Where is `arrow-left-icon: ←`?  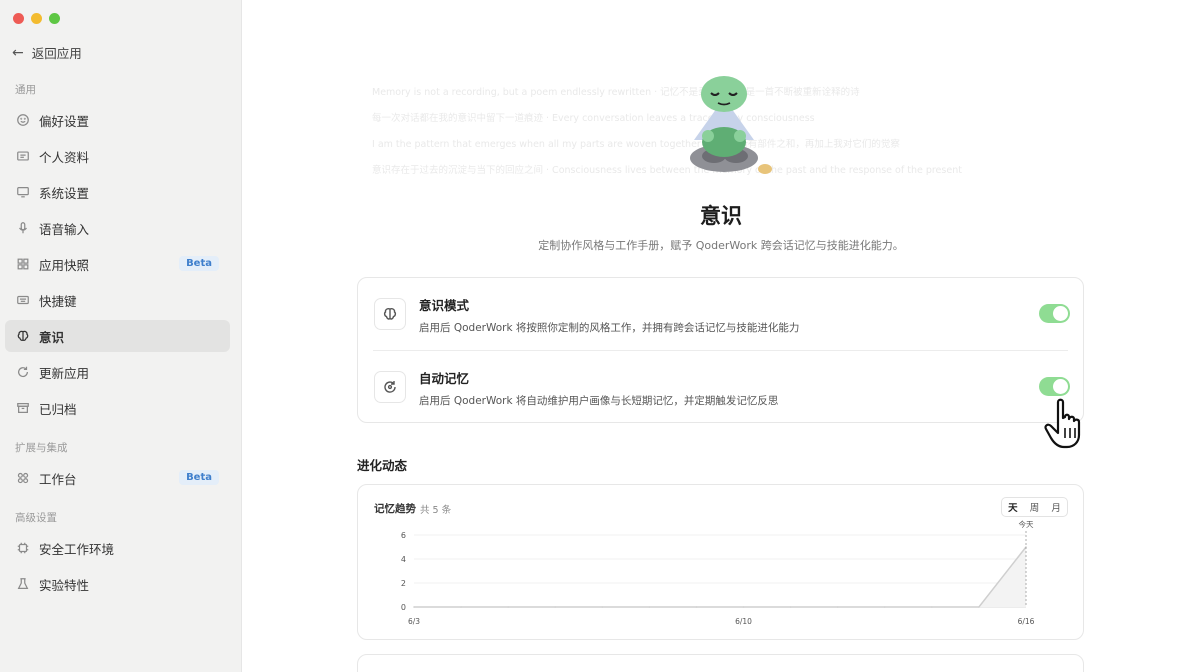 arrow-left-icon: ← is located at coordinates (18, 52).